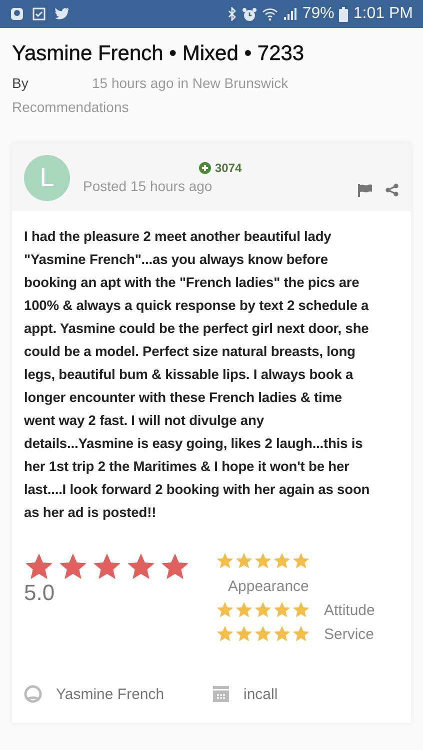  Describe the element at coordinates (40, 593) in the screenshot. I see `overall-score: 5.0` at that location.